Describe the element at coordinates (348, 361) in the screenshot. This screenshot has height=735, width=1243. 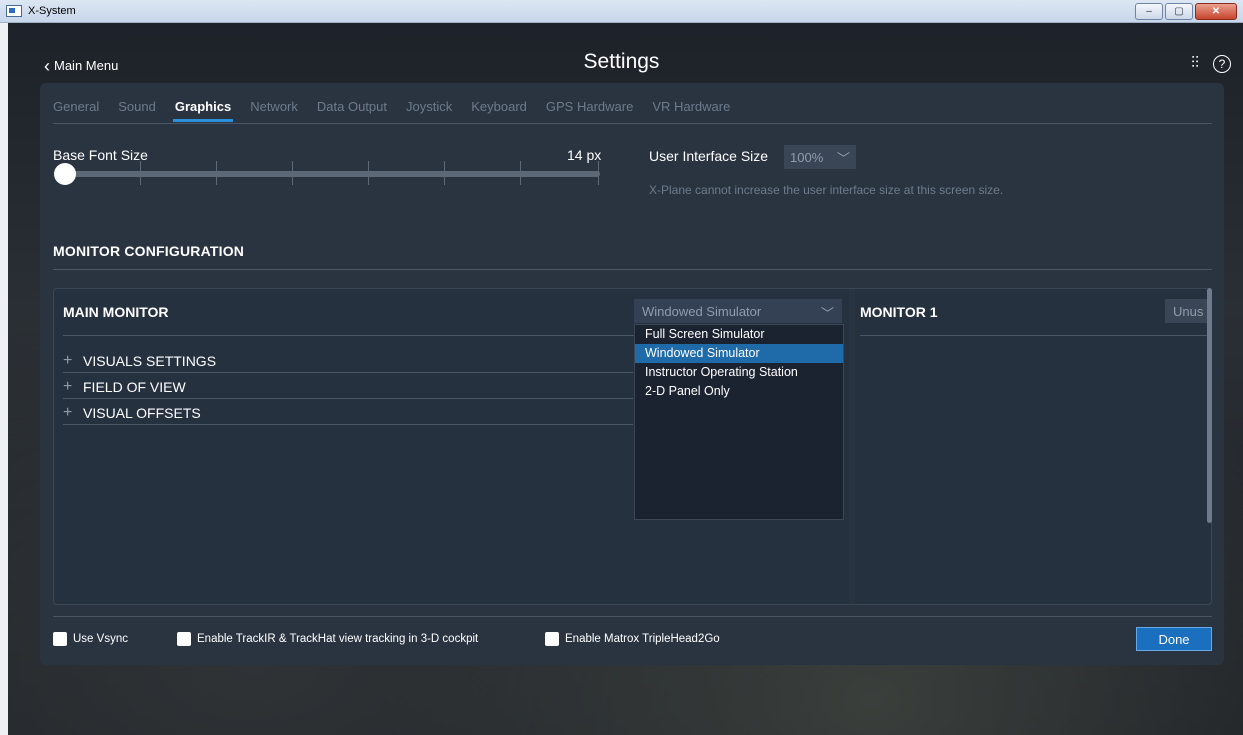
I see `visuals-settings-expander: + VISUALS SETTINGS` at that location.